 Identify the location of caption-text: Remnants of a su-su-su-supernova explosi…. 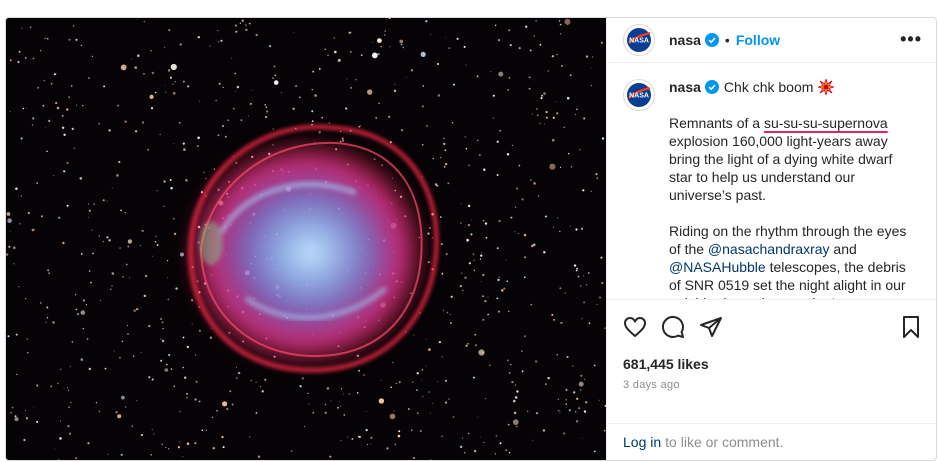
(794, 206).